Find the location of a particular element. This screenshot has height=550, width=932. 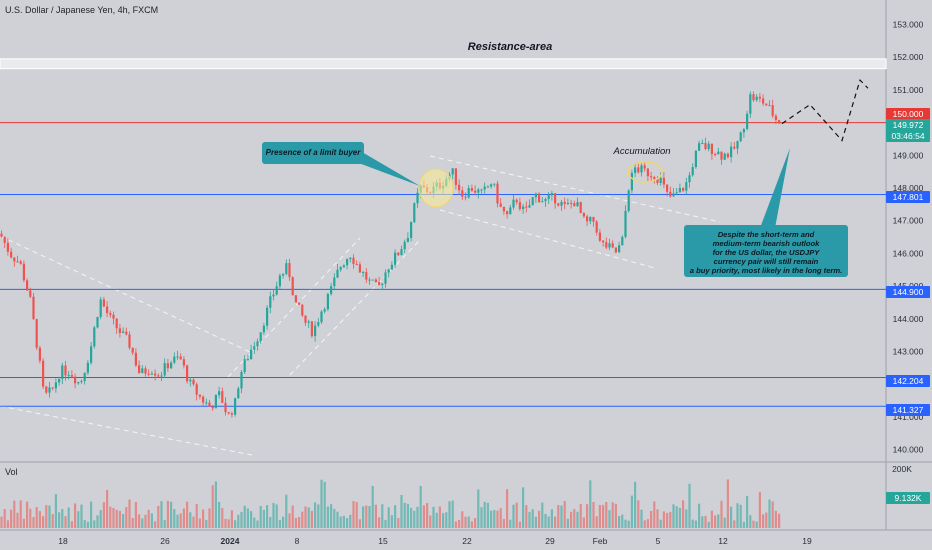

symbol-title: U.S. Dollar / Japanese Yen, 4h, FXCM is located at coordinates (82, 10).